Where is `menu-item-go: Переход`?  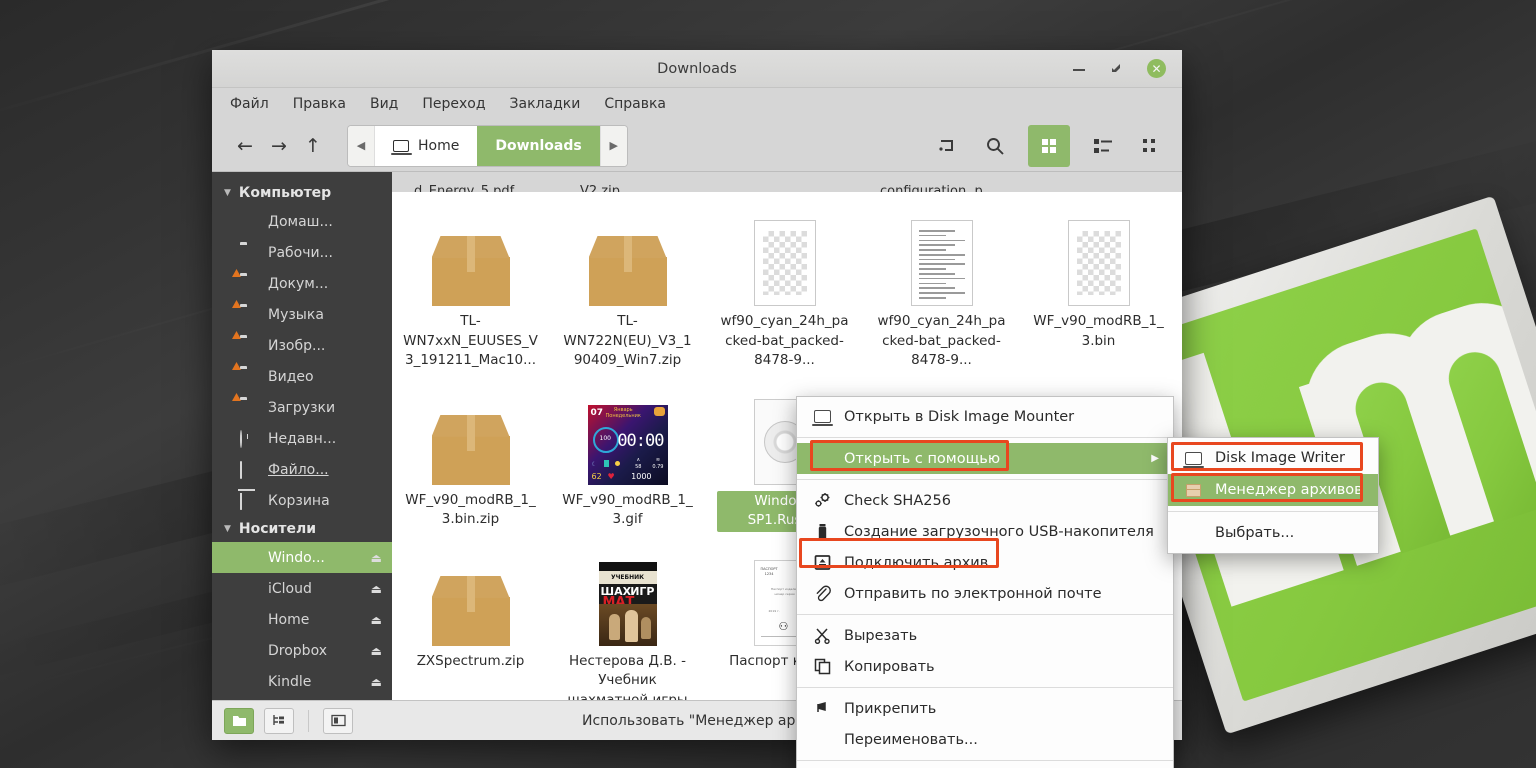
menu-item-go: Переход is located at coordinates (453, 104).